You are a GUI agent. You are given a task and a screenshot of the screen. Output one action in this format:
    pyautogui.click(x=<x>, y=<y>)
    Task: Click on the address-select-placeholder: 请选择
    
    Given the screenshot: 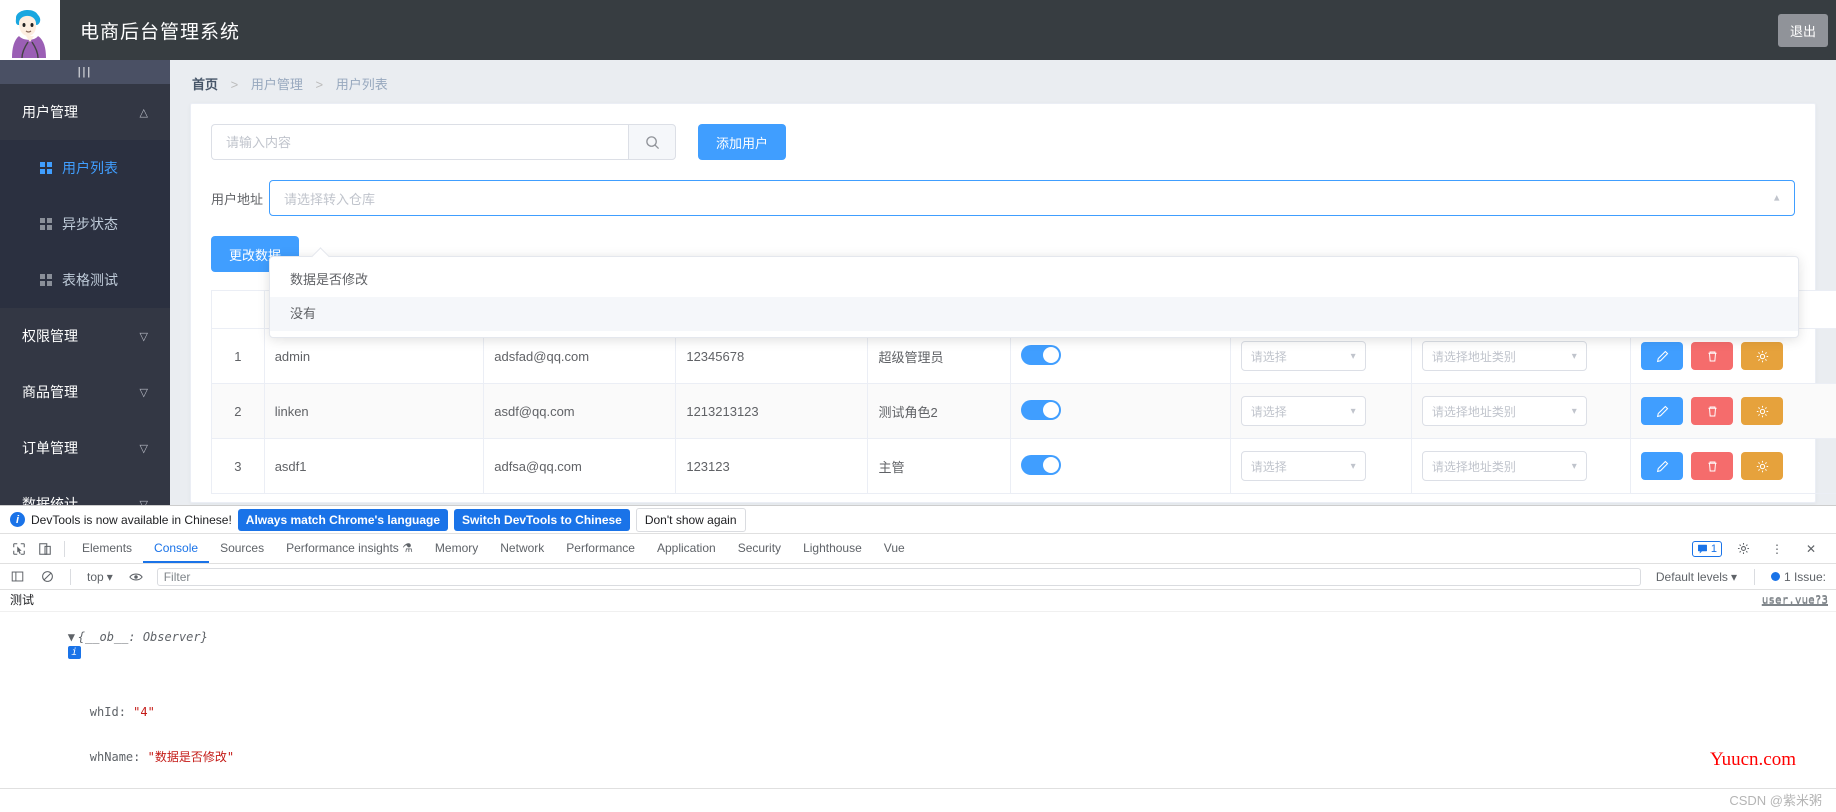 What is the action you would take?
    pyautogui.click(x=1268, y=411)
    